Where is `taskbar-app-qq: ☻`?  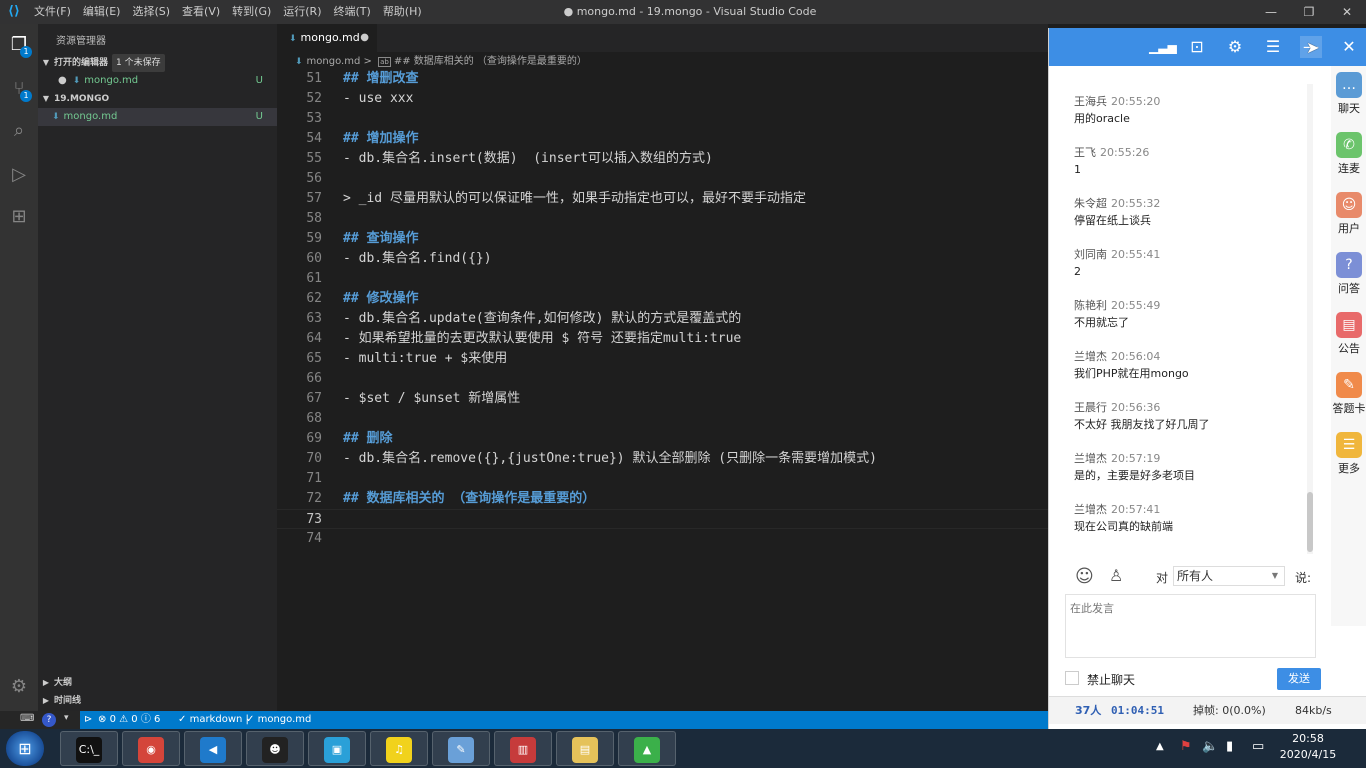 taskbar-app-qq: ☻ is located at coordinates (275, 748).